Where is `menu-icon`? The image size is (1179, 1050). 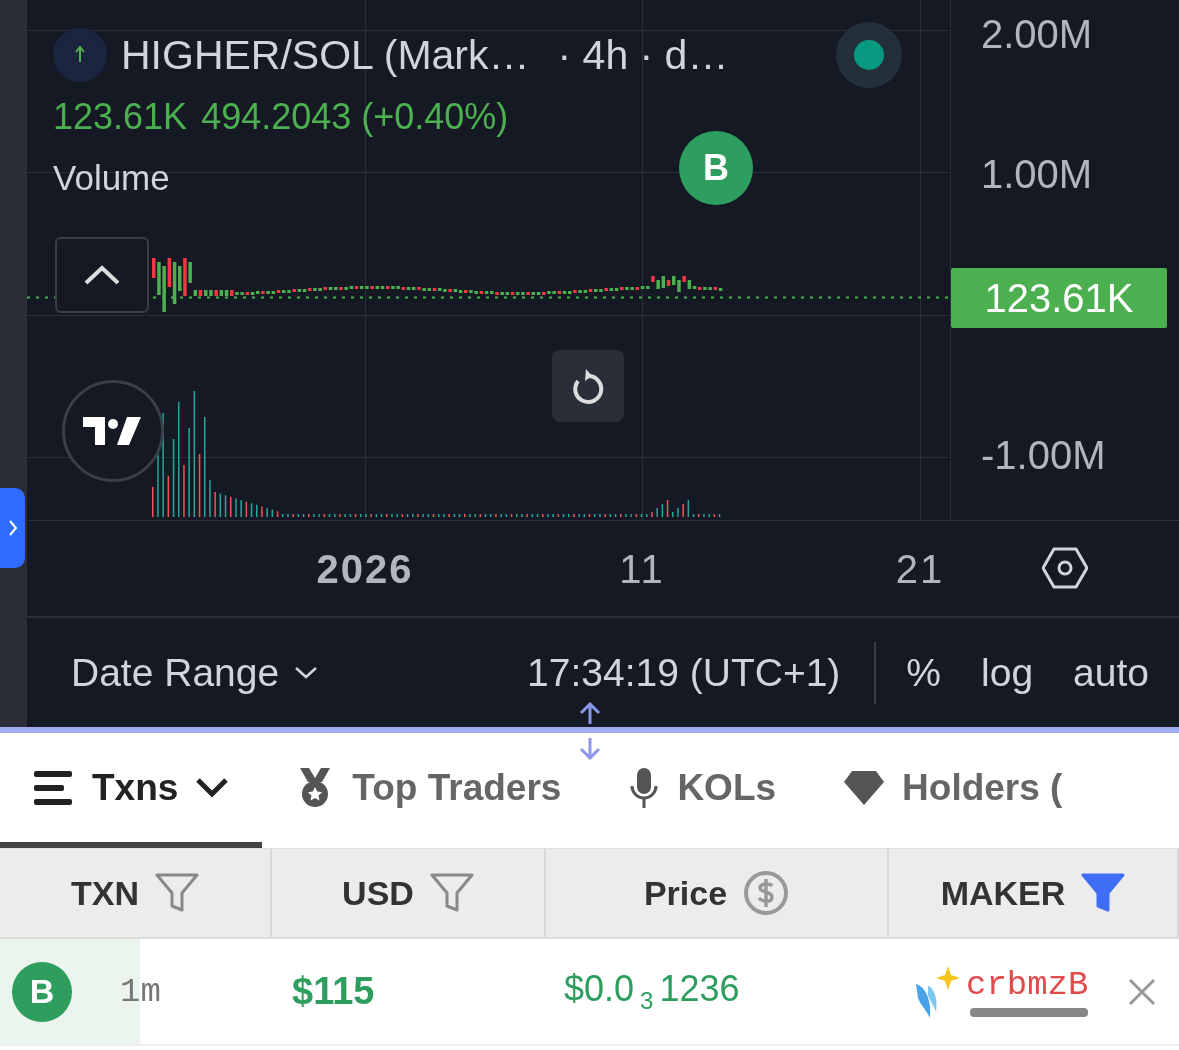 menu-icon is located at coordinates (54, 787).